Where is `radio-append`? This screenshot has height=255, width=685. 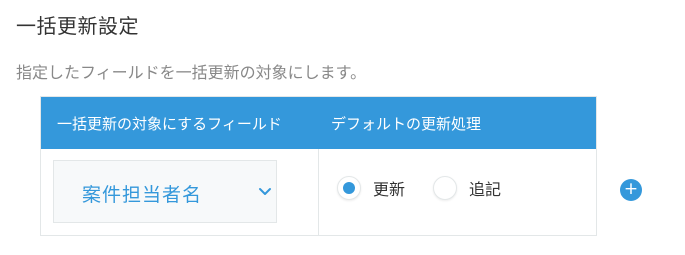 radio-append is located at coordinates (445, 188).